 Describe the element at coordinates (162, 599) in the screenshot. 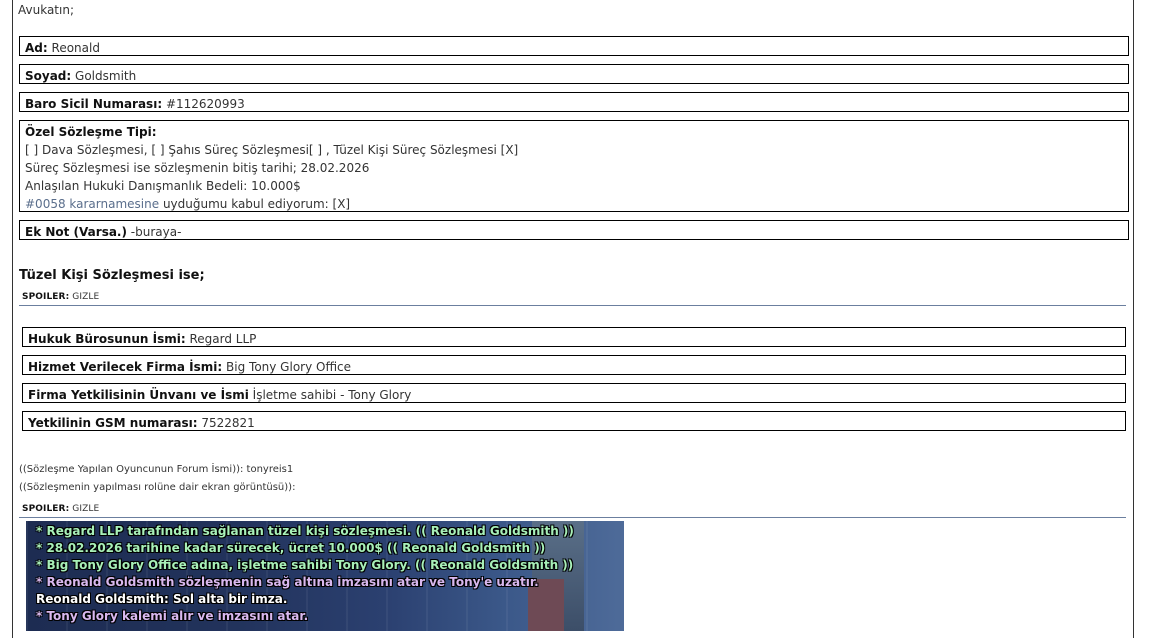

I see `chat-line: Reonald Goldsmith: Sol alta bir imza.` at that location.